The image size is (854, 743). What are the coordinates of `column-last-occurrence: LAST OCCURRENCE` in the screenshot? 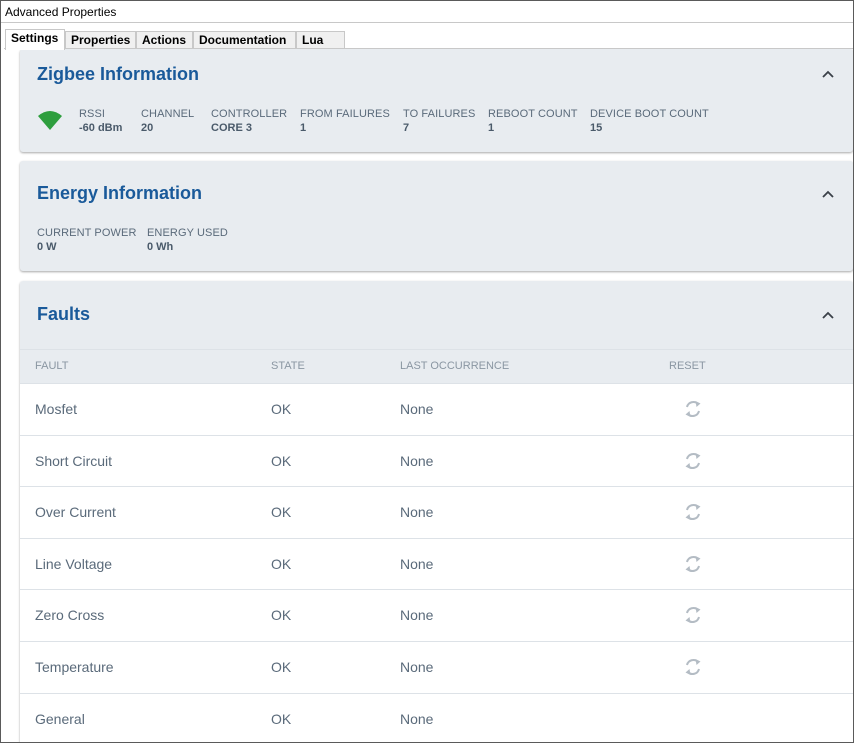 It's located at (455, 366).